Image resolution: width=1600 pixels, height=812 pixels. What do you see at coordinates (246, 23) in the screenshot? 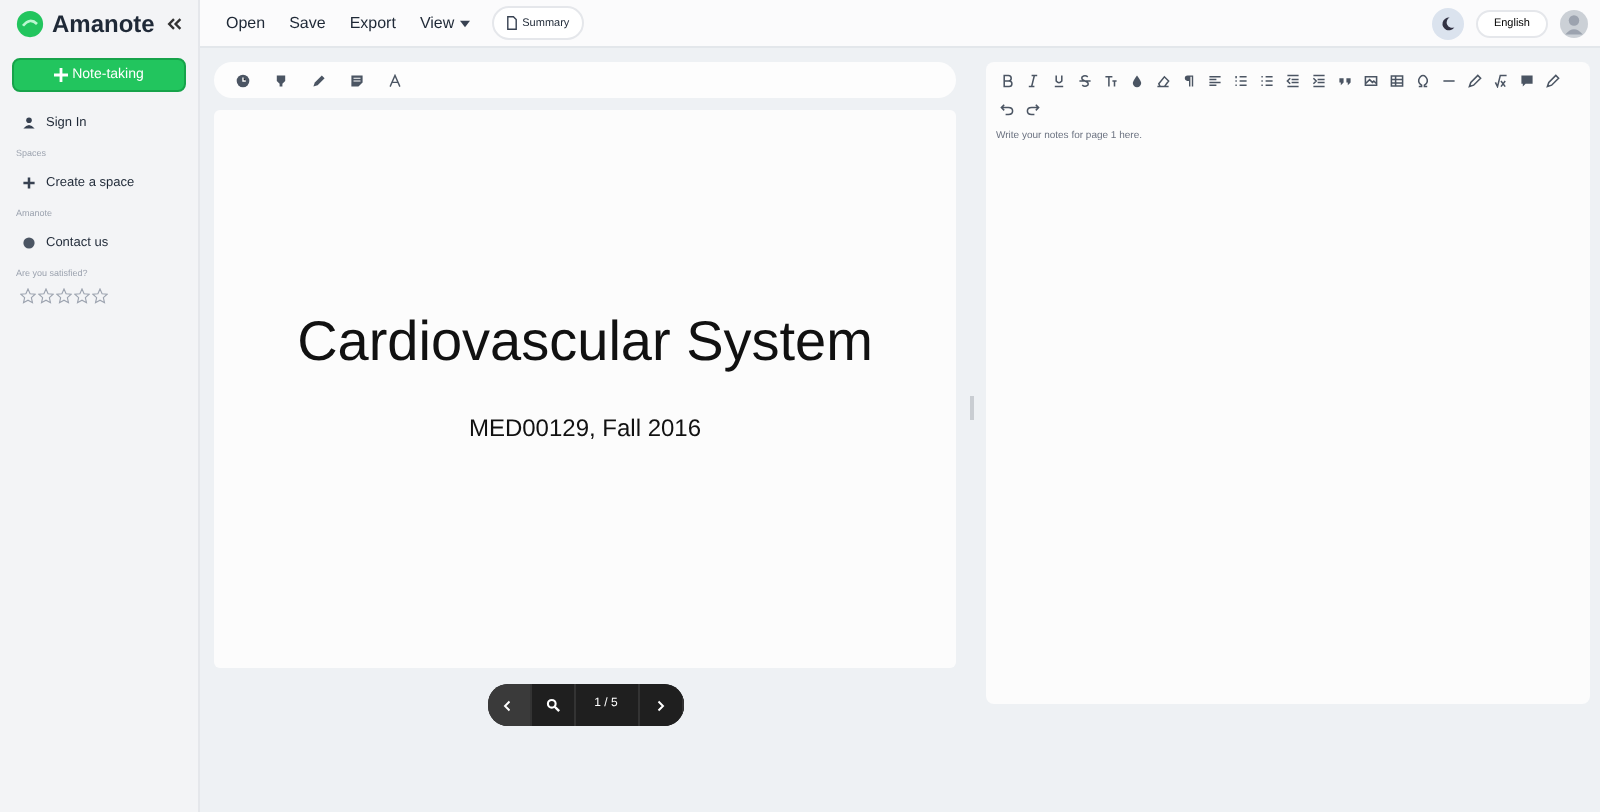
I see `menu-item: Open` at bounding box center [246, 23].